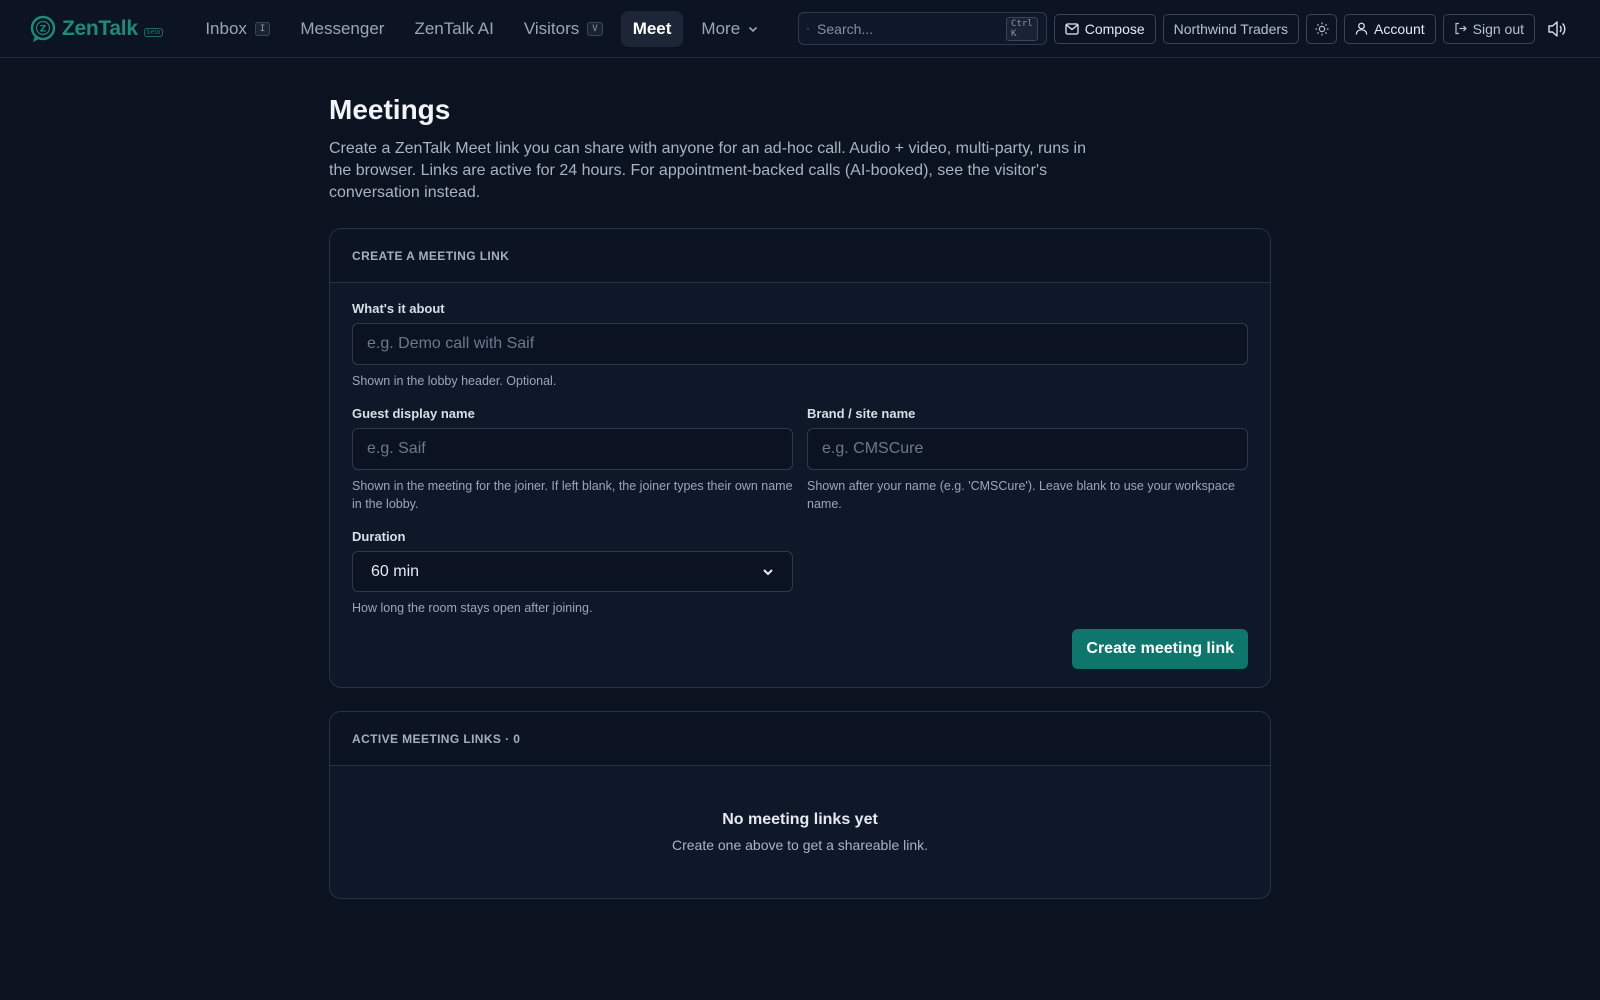 This screenshot has height=1000, width=1600. What do you see at coordinates (1114, 28) in the screenshot?
I see `compose-label: Compose` at bounding box center [1114, 28].